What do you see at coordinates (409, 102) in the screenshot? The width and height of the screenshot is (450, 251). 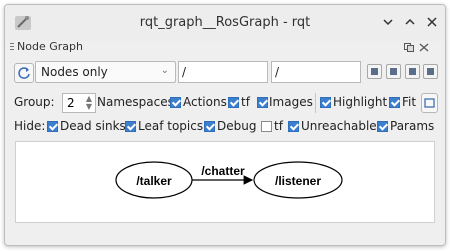 I see `fit-label: Fit` at bounding box center [409, 102].